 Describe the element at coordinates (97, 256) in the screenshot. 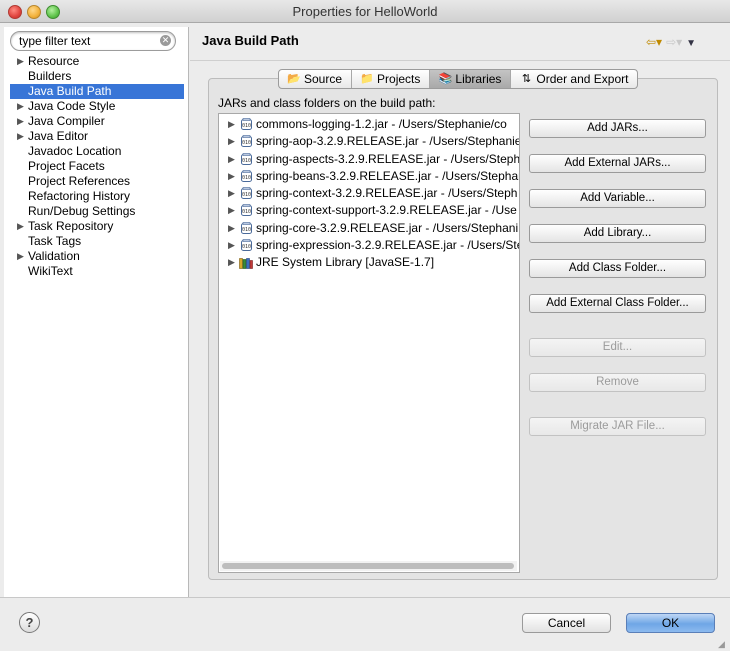

I see `sidebar-item-validation: ▶ Validation` at that location.